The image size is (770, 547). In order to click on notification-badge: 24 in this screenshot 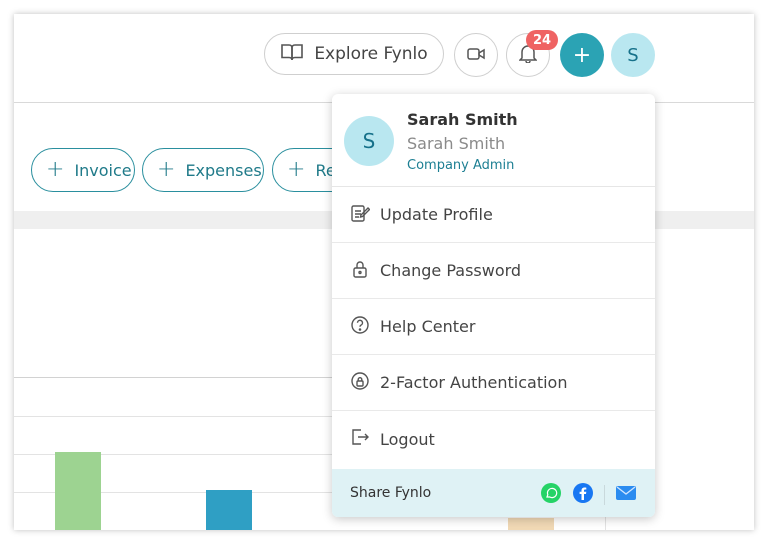, I will do `click(542, 40)`.